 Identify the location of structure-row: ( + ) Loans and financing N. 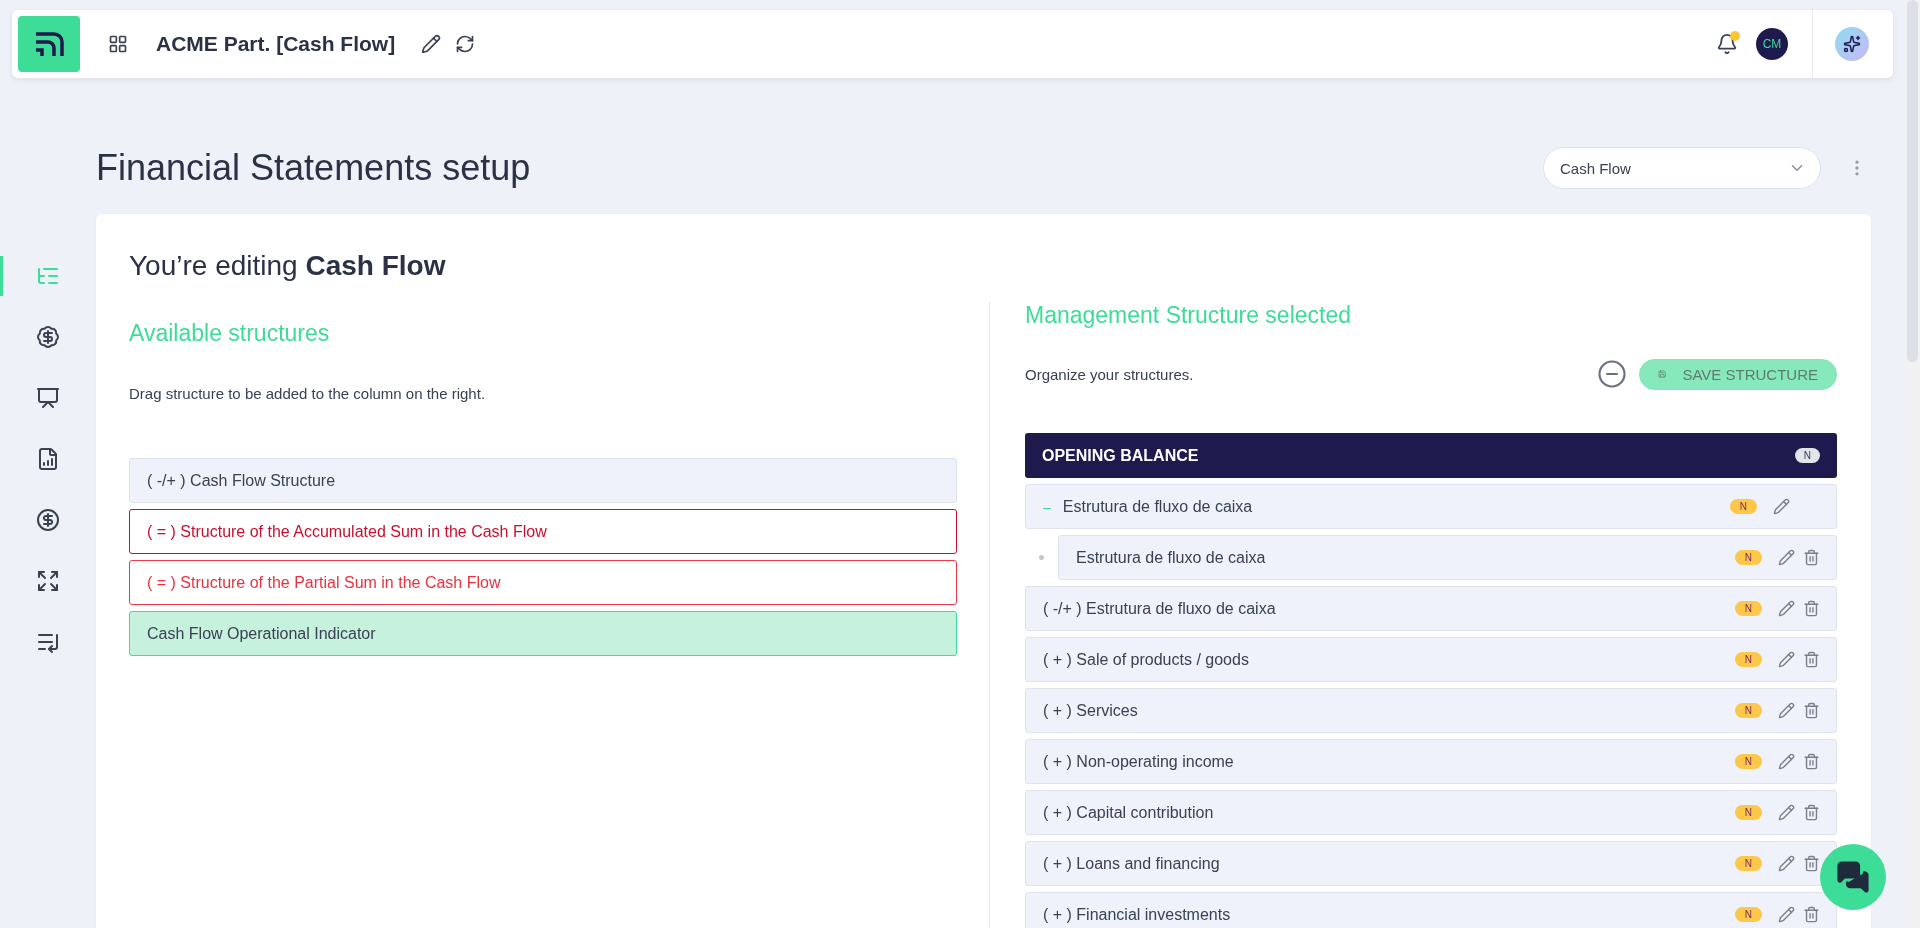
(1431, 863).